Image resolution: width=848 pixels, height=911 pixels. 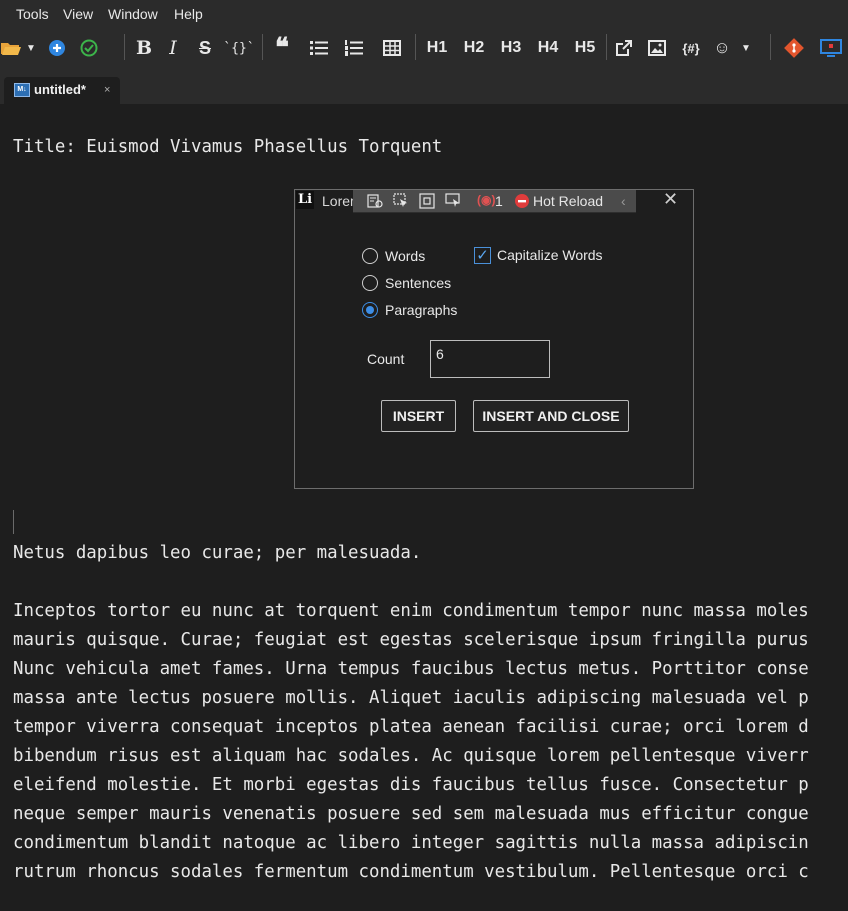 What do you see at coordinates (568, 201) in the screenshot?
I see `hot-reload-label: Hot Reload` at bounding box center [568, 201].